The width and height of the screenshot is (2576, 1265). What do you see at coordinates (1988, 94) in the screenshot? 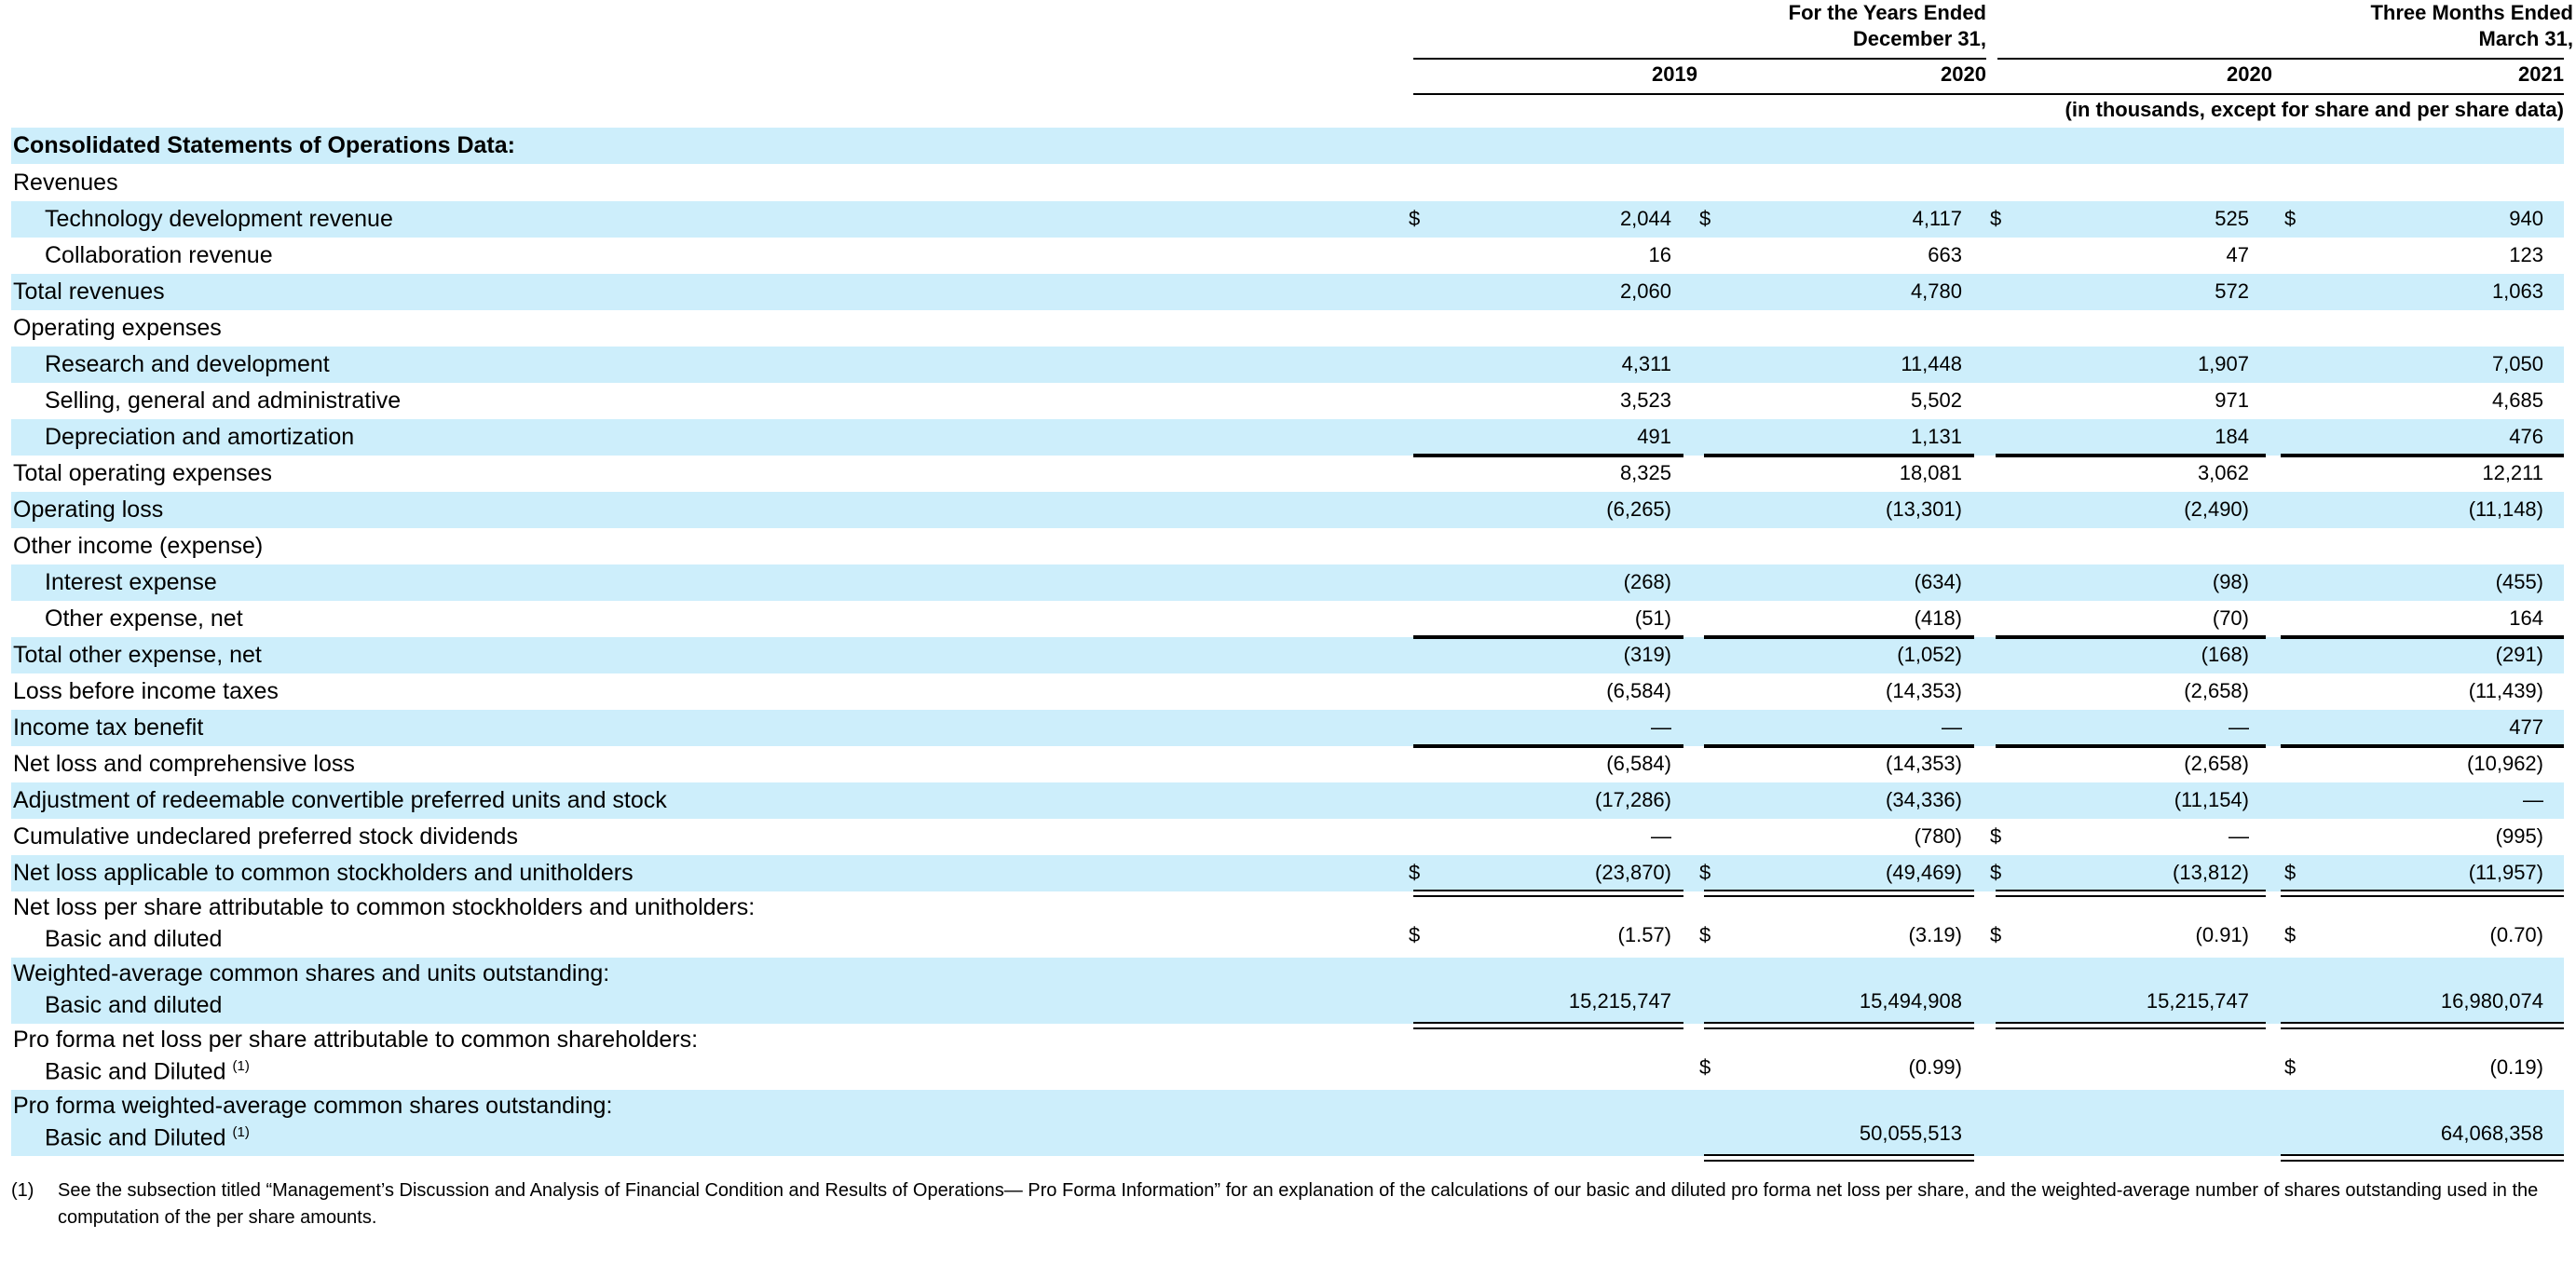
I see `header-bottom-rule` at bounding box center [1988, 94].